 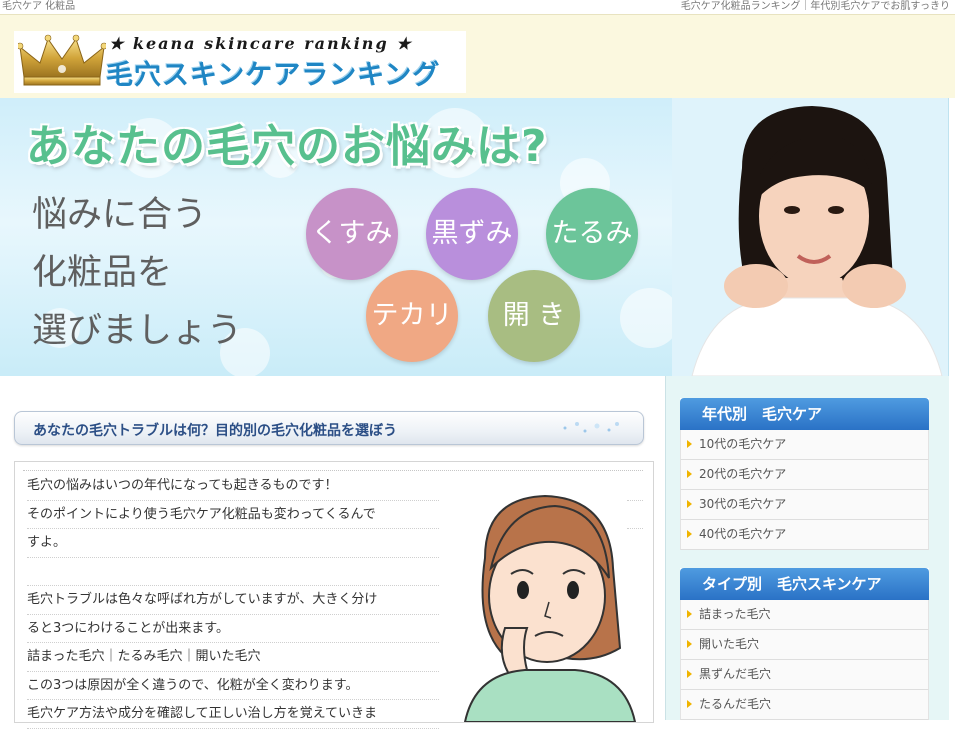 I want to click on sidebar-item-10s: 10代の毛穴ケア, so click(x=804, y=445).